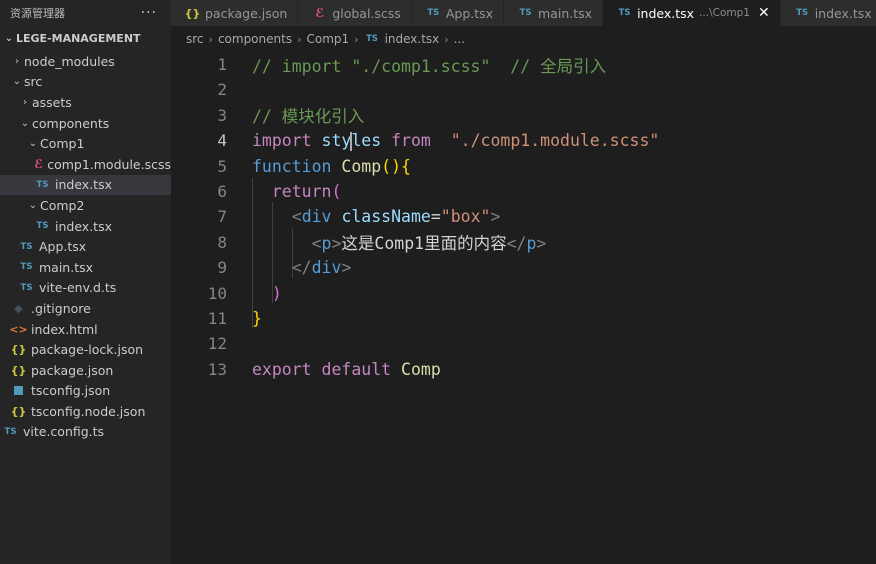 The image size is (876, 564). What do you see at coordinates (424, 244) in the screenshot?
I see `code-token: 这是Comp1里面的内容` at bounding box center [424, 244].